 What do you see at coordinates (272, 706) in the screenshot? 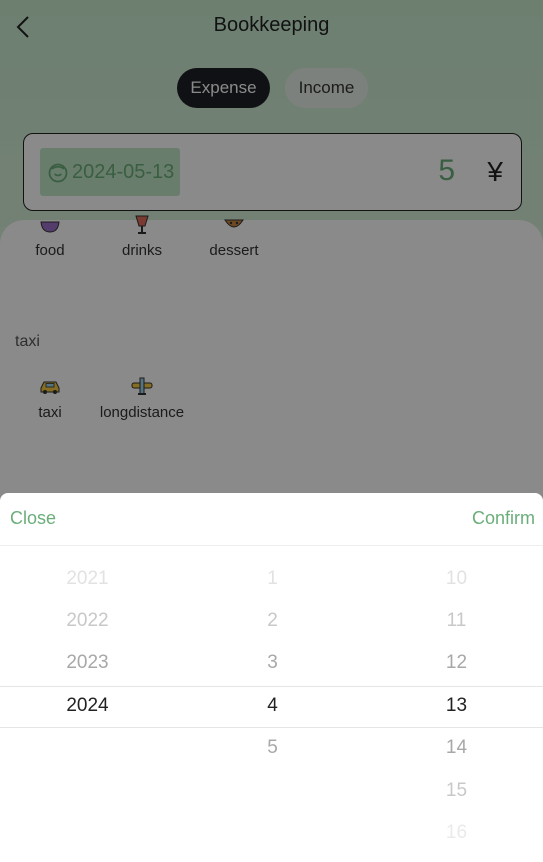
I see `picker-option-selected: 4` at bounding box center [272, 706].